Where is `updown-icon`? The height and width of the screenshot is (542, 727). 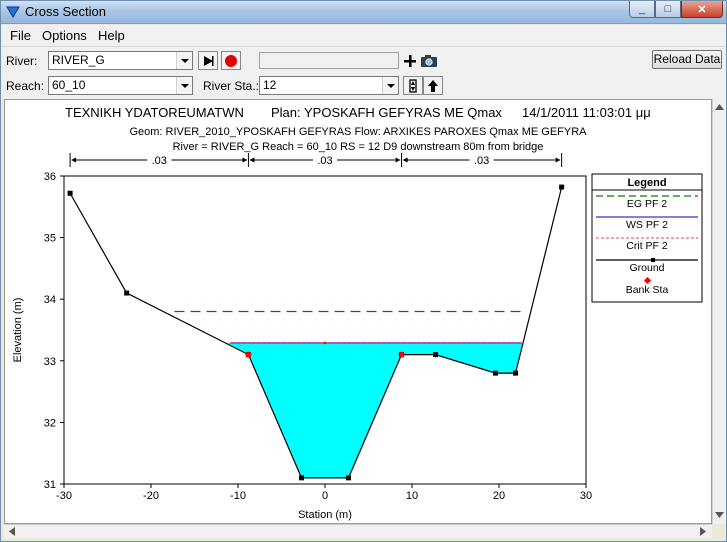
updown-icon is located at coordinates (413, 85).